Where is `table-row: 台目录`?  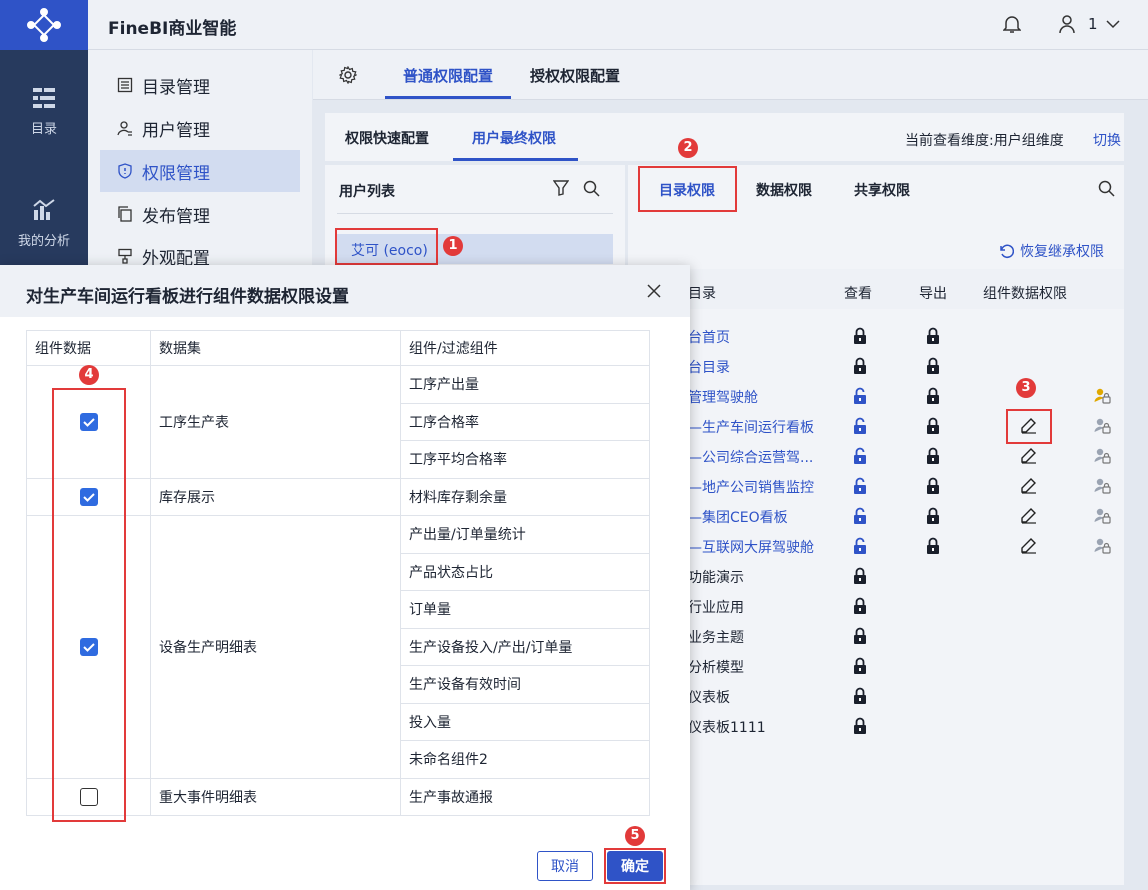 table-row: 台目录 is located at coordinates (900, 366).